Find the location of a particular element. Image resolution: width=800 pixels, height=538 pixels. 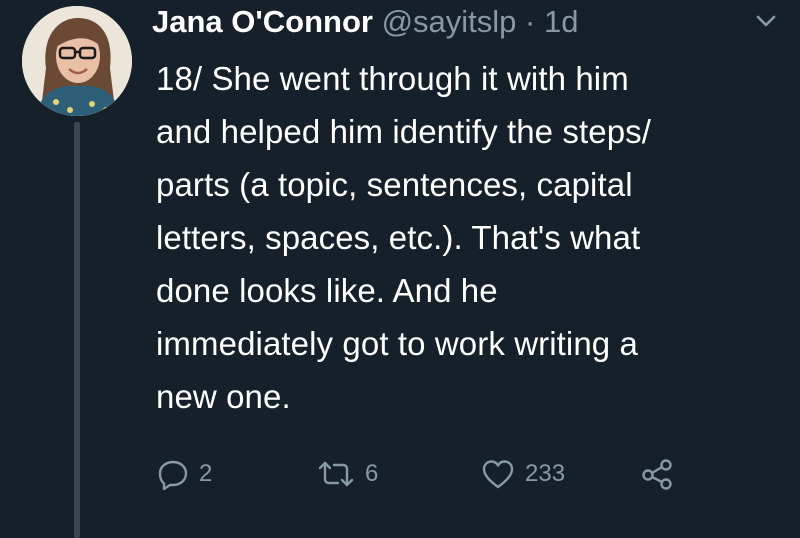

share-button is located at coordinates (657, 474).